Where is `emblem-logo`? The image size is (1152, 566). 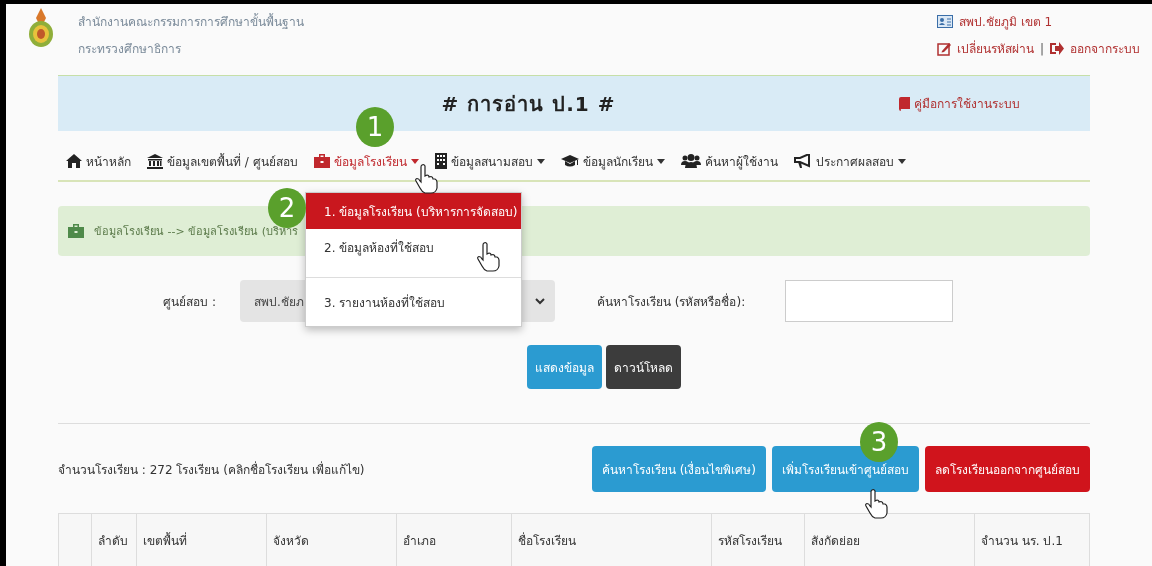
emblem-logo is located at coordinates (41, 28).